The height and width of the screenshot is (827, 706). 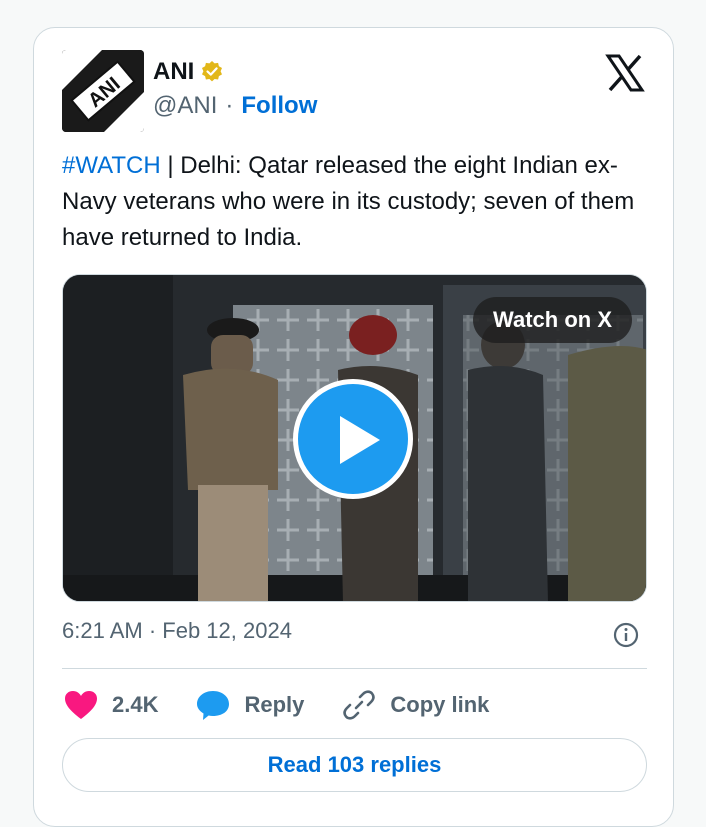 I want to click on hashtag-link: #WATCH, so click(x=111, y=165).